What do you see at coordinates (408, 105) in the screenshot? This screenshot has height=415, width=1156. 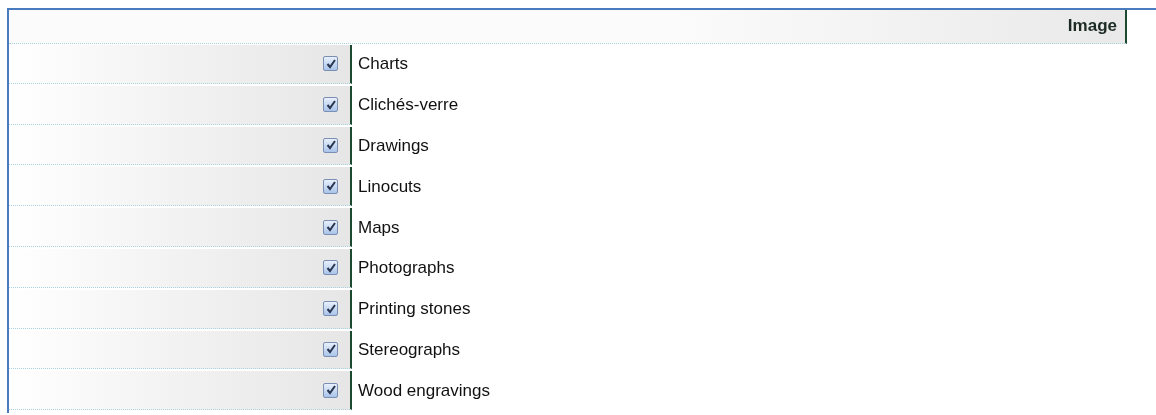 I see `option-label: Clichés-verre` at bounding box center [408, 105].